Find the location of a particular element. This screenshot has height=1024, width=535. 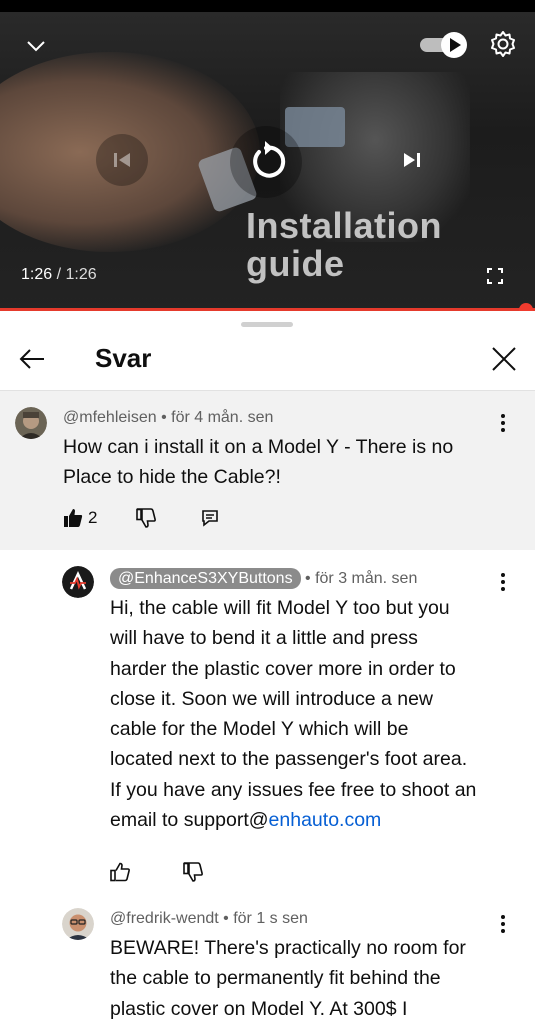

comment-author: @fredrik-wendt is located at coordinates (164, 918).